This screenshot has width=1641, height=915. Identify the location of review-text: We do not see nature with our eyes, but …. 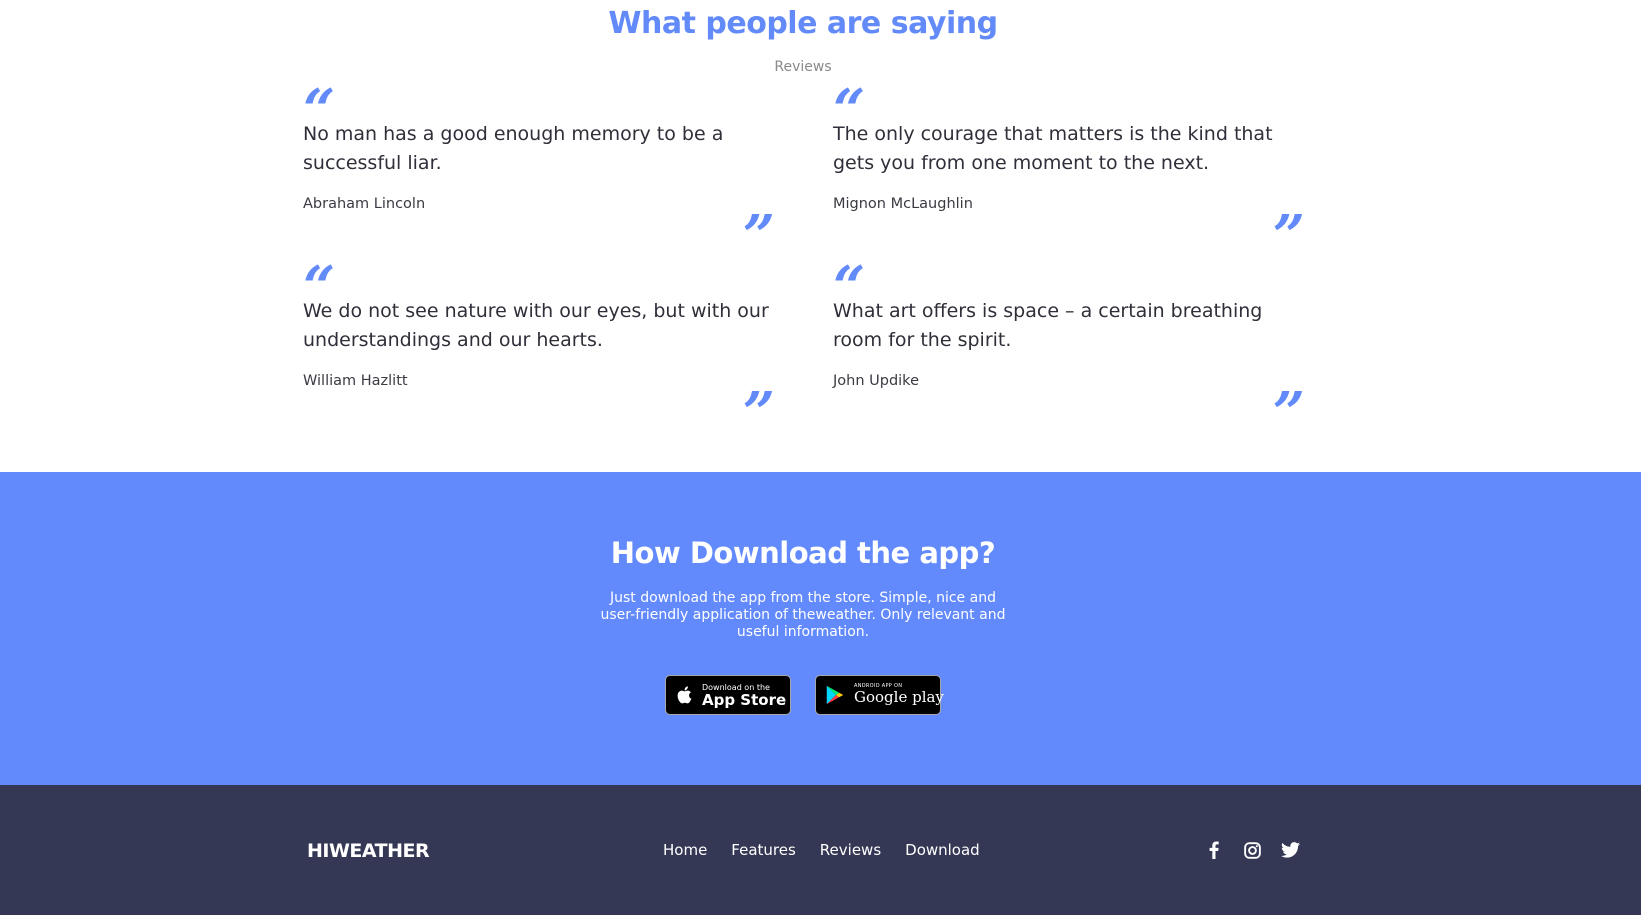
(536, 325).